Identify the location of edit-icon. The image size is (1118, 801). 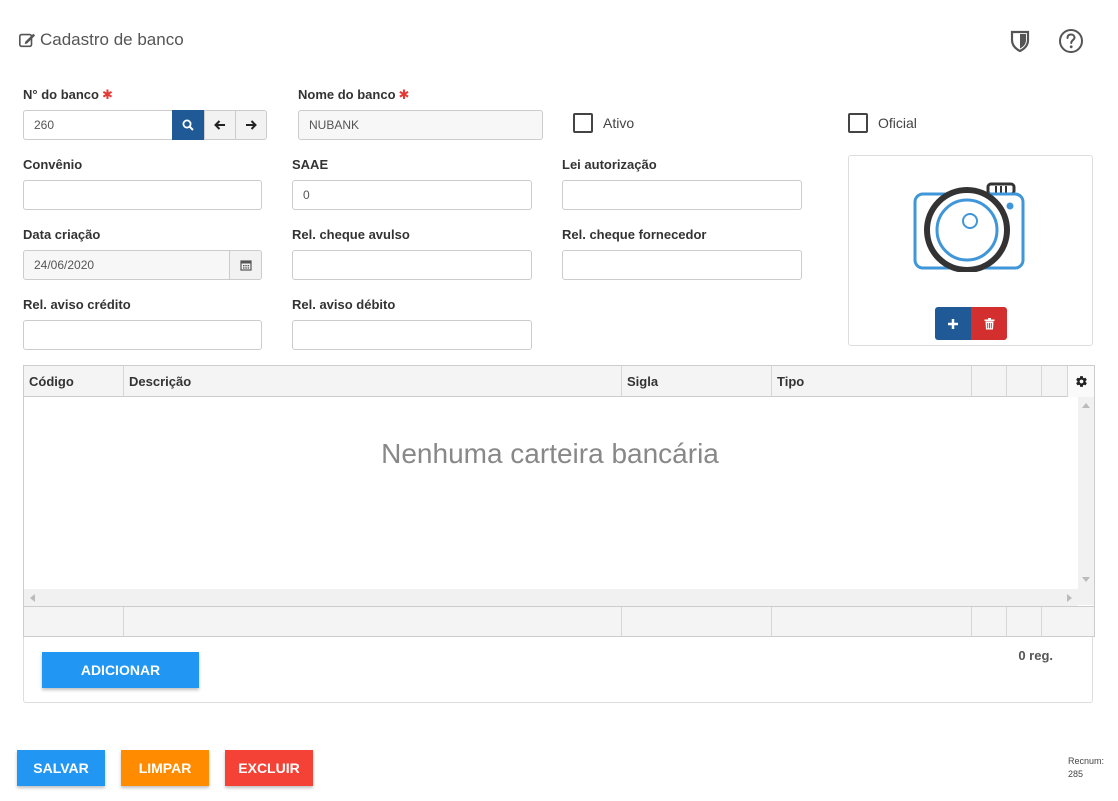
(27, 40).